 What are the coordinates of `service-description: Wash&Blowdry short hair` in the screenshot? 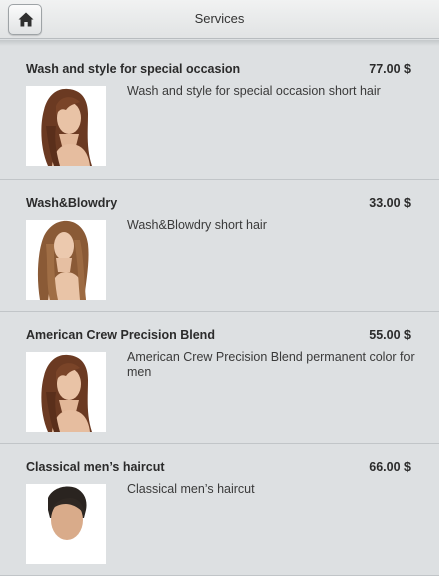 It's located at (197, 225).